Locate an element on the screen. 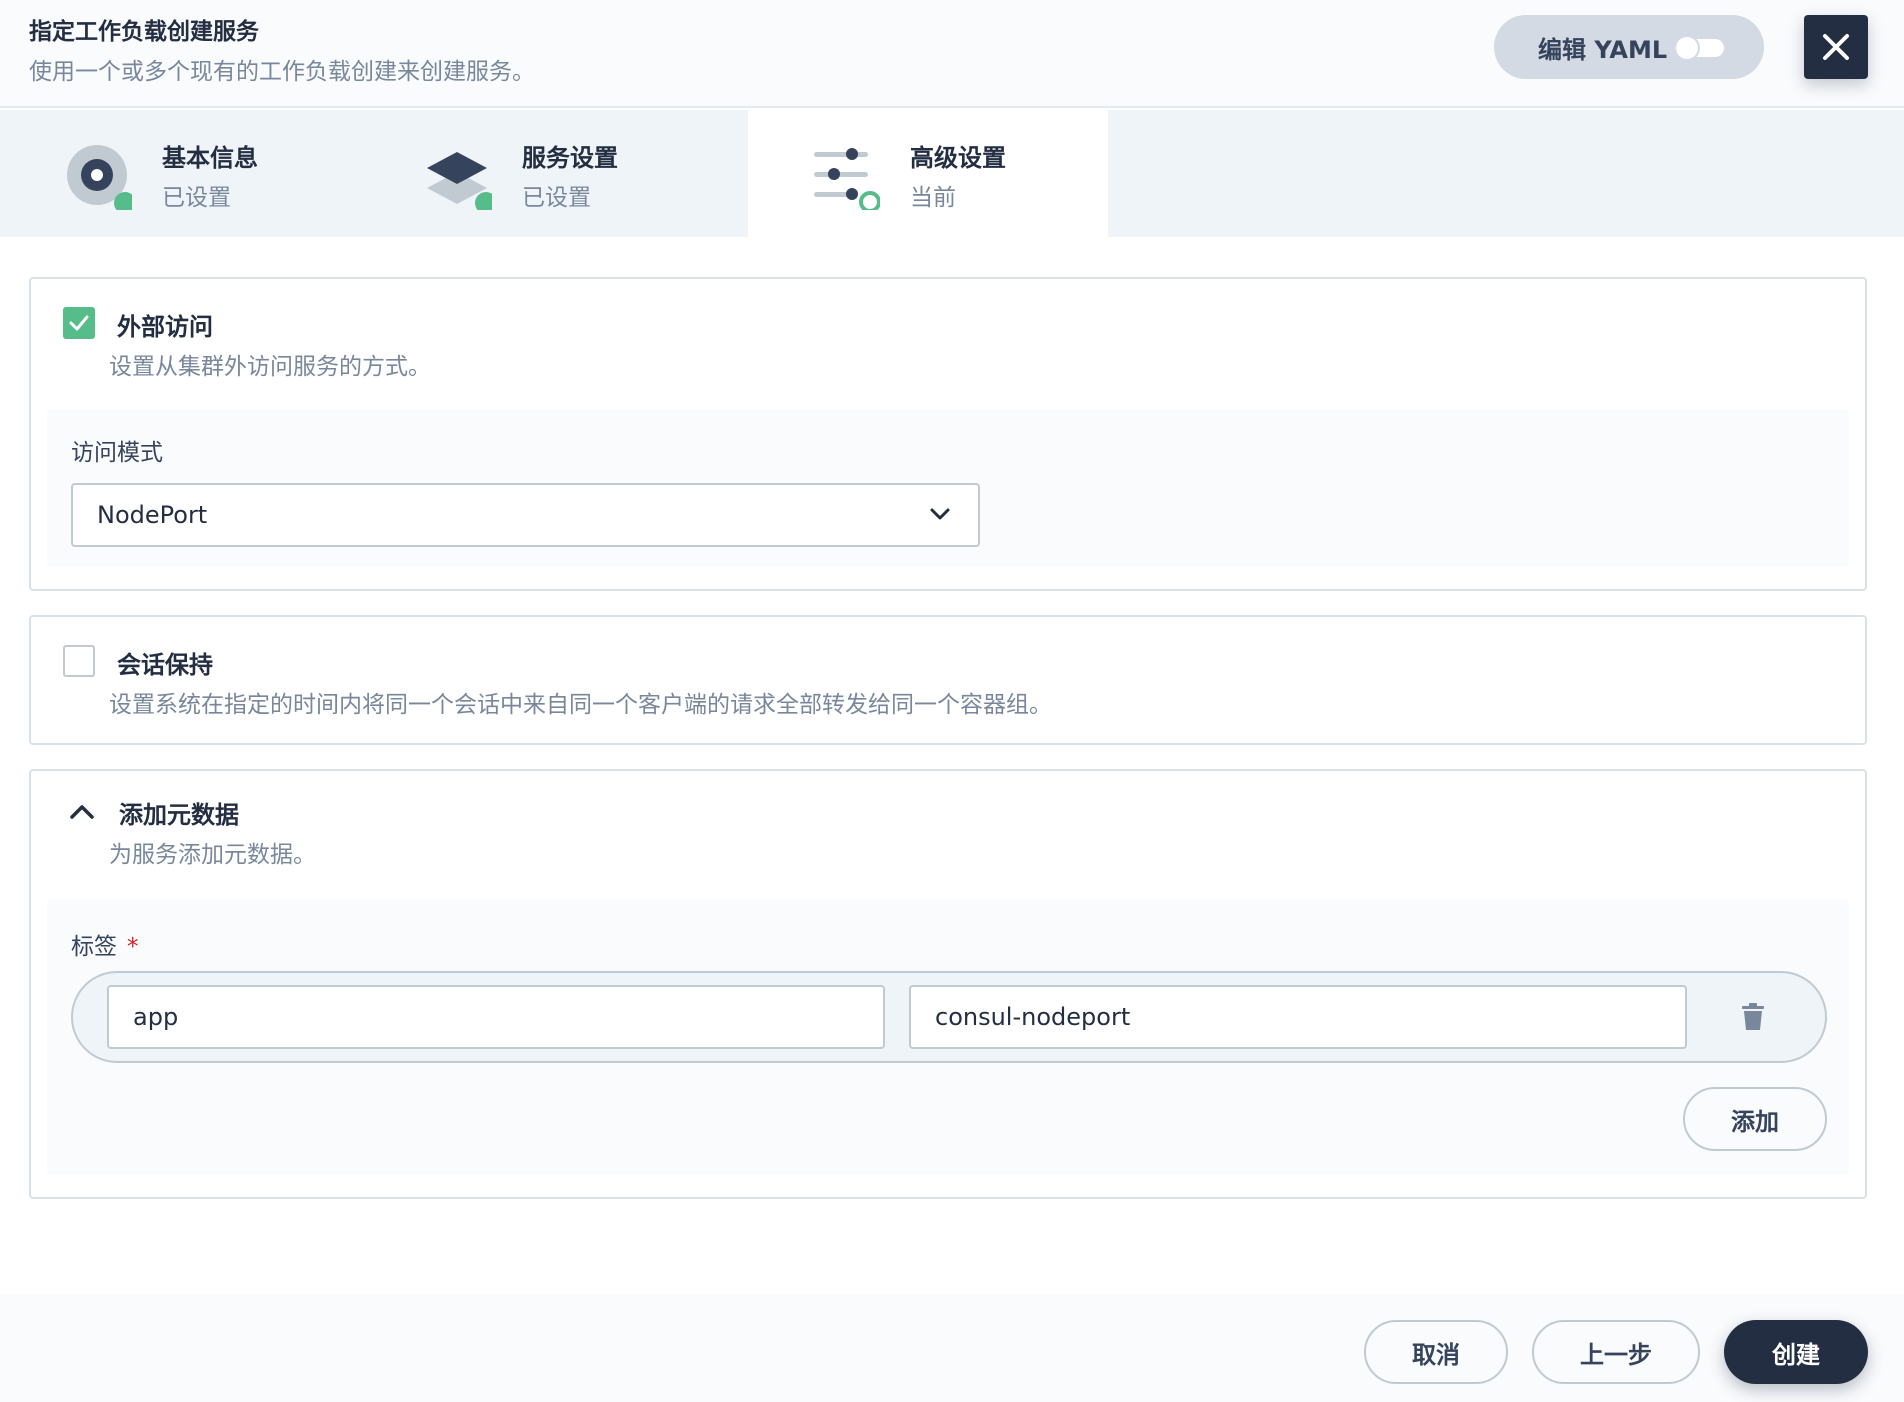 The image size is (1904, 1402). toggle-switch-icon is located at coordinates (1699, 48).